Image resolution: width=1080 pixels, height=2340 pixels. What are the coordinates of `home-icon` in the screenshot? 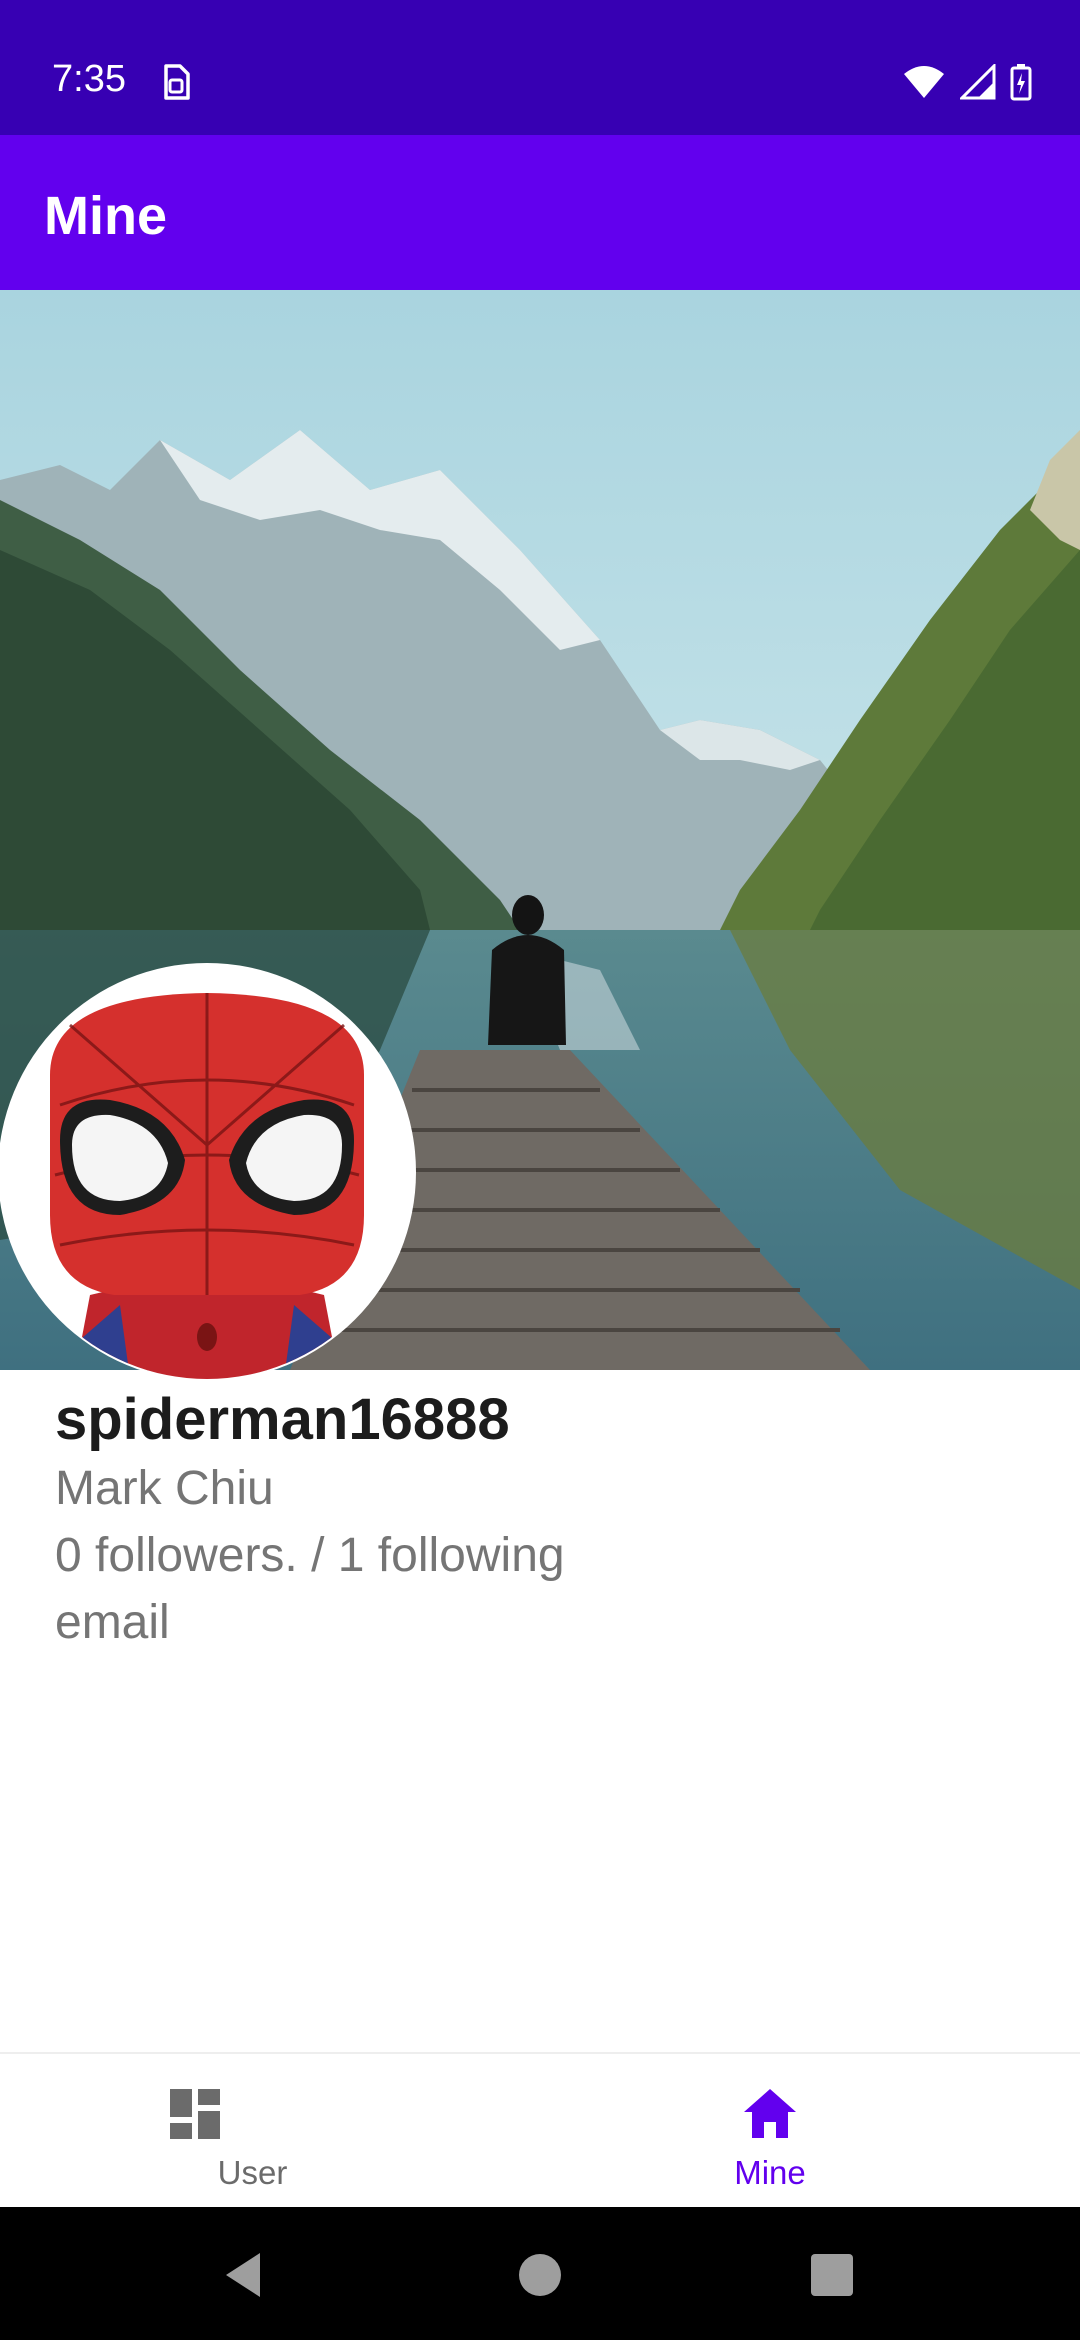 It's located at (770, 2114).